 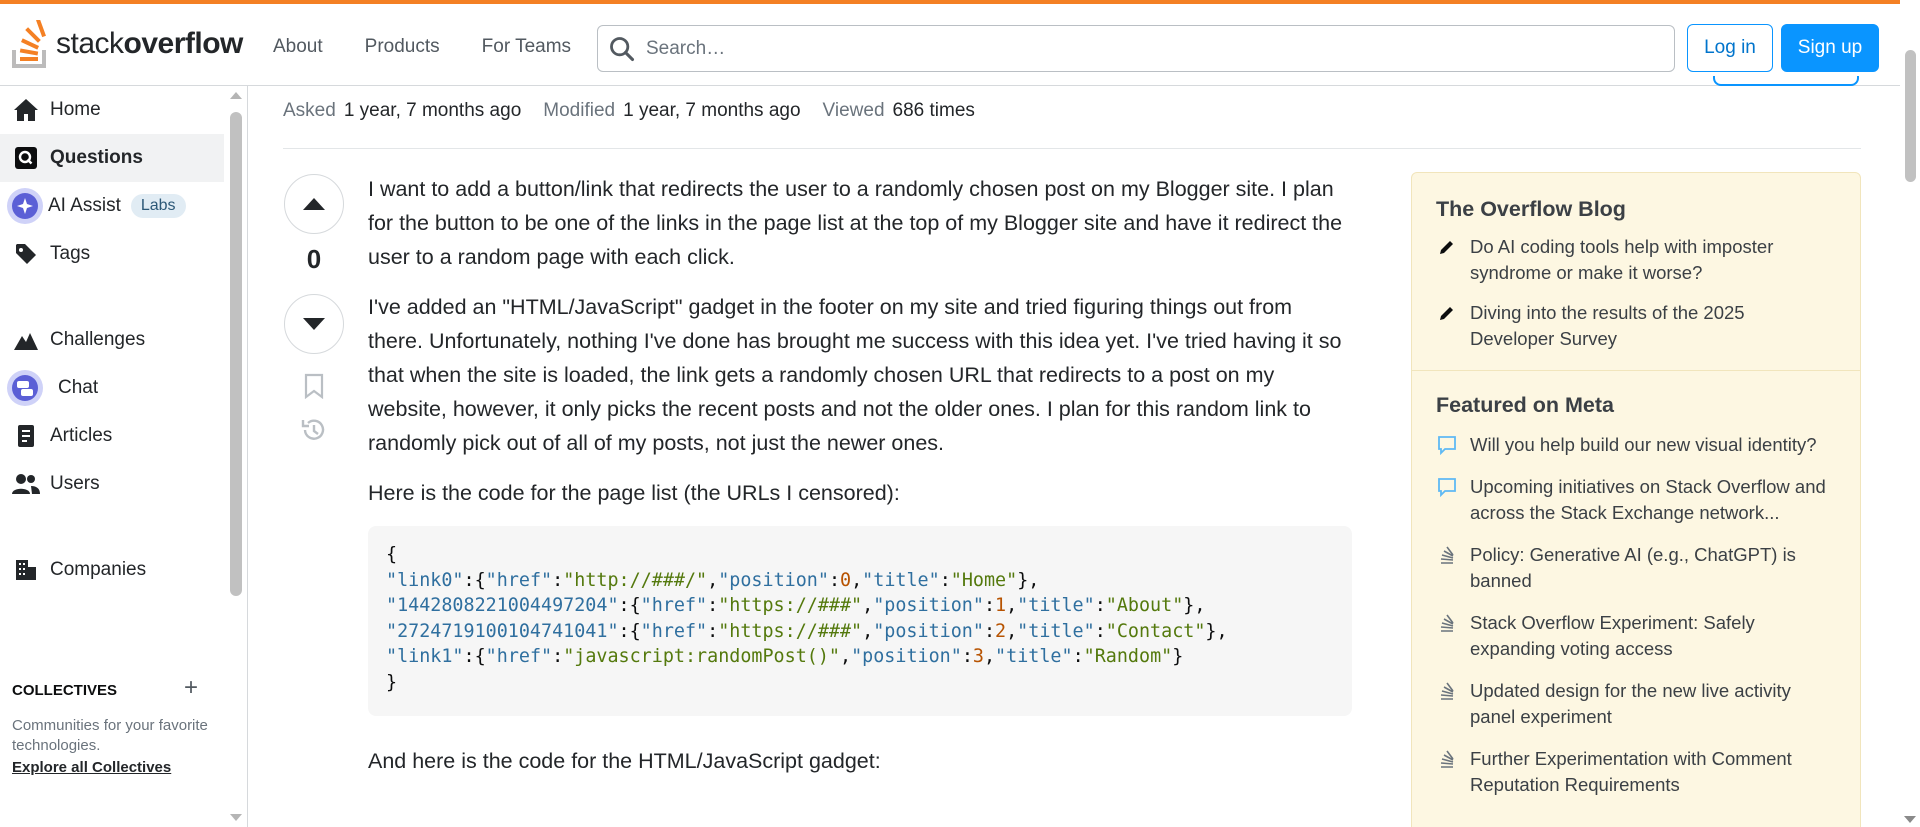 I want to click on divider, so click(x=1072, y=148).